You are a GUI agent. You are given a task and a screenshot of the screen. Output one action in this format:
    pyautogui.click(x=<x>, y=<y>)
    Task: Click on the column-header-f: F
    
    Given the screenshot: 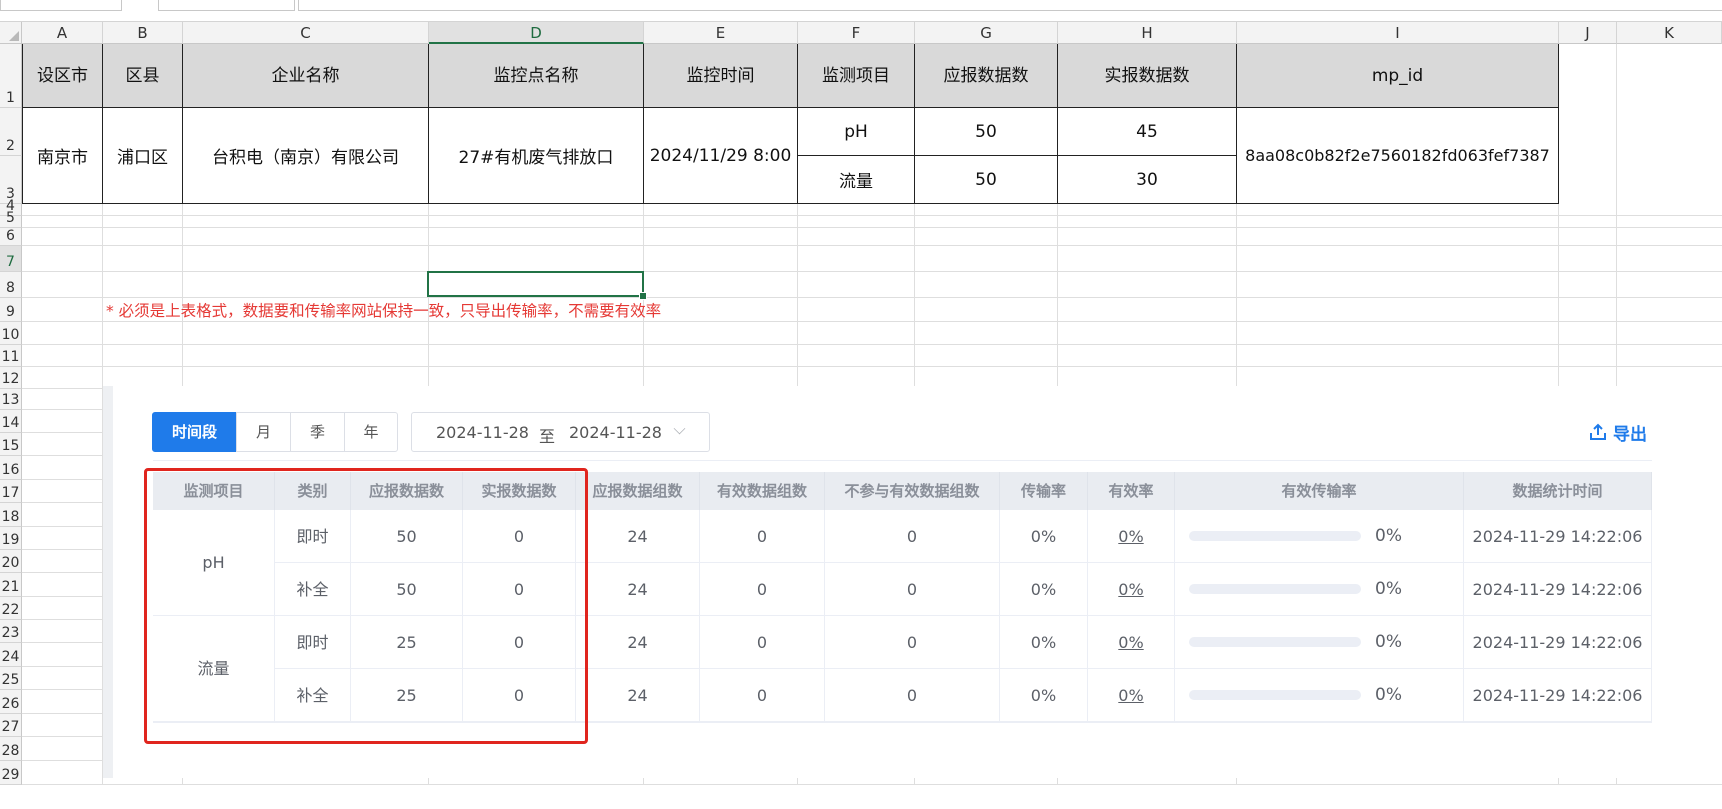 What is the action you would take?
    pyautogui.click(x=856, y=33)
    